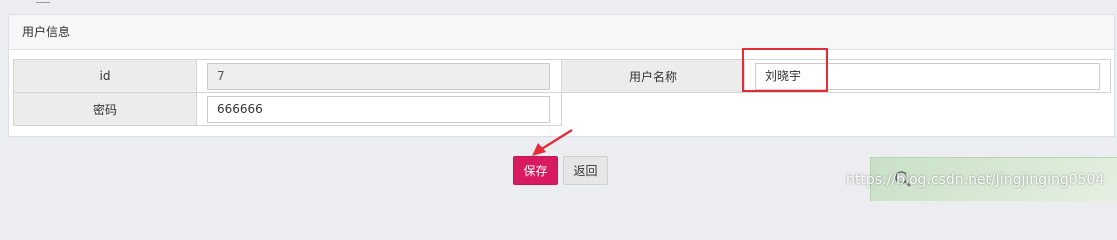  I want to click on cropped-edge-fragment, so click(43, 1).